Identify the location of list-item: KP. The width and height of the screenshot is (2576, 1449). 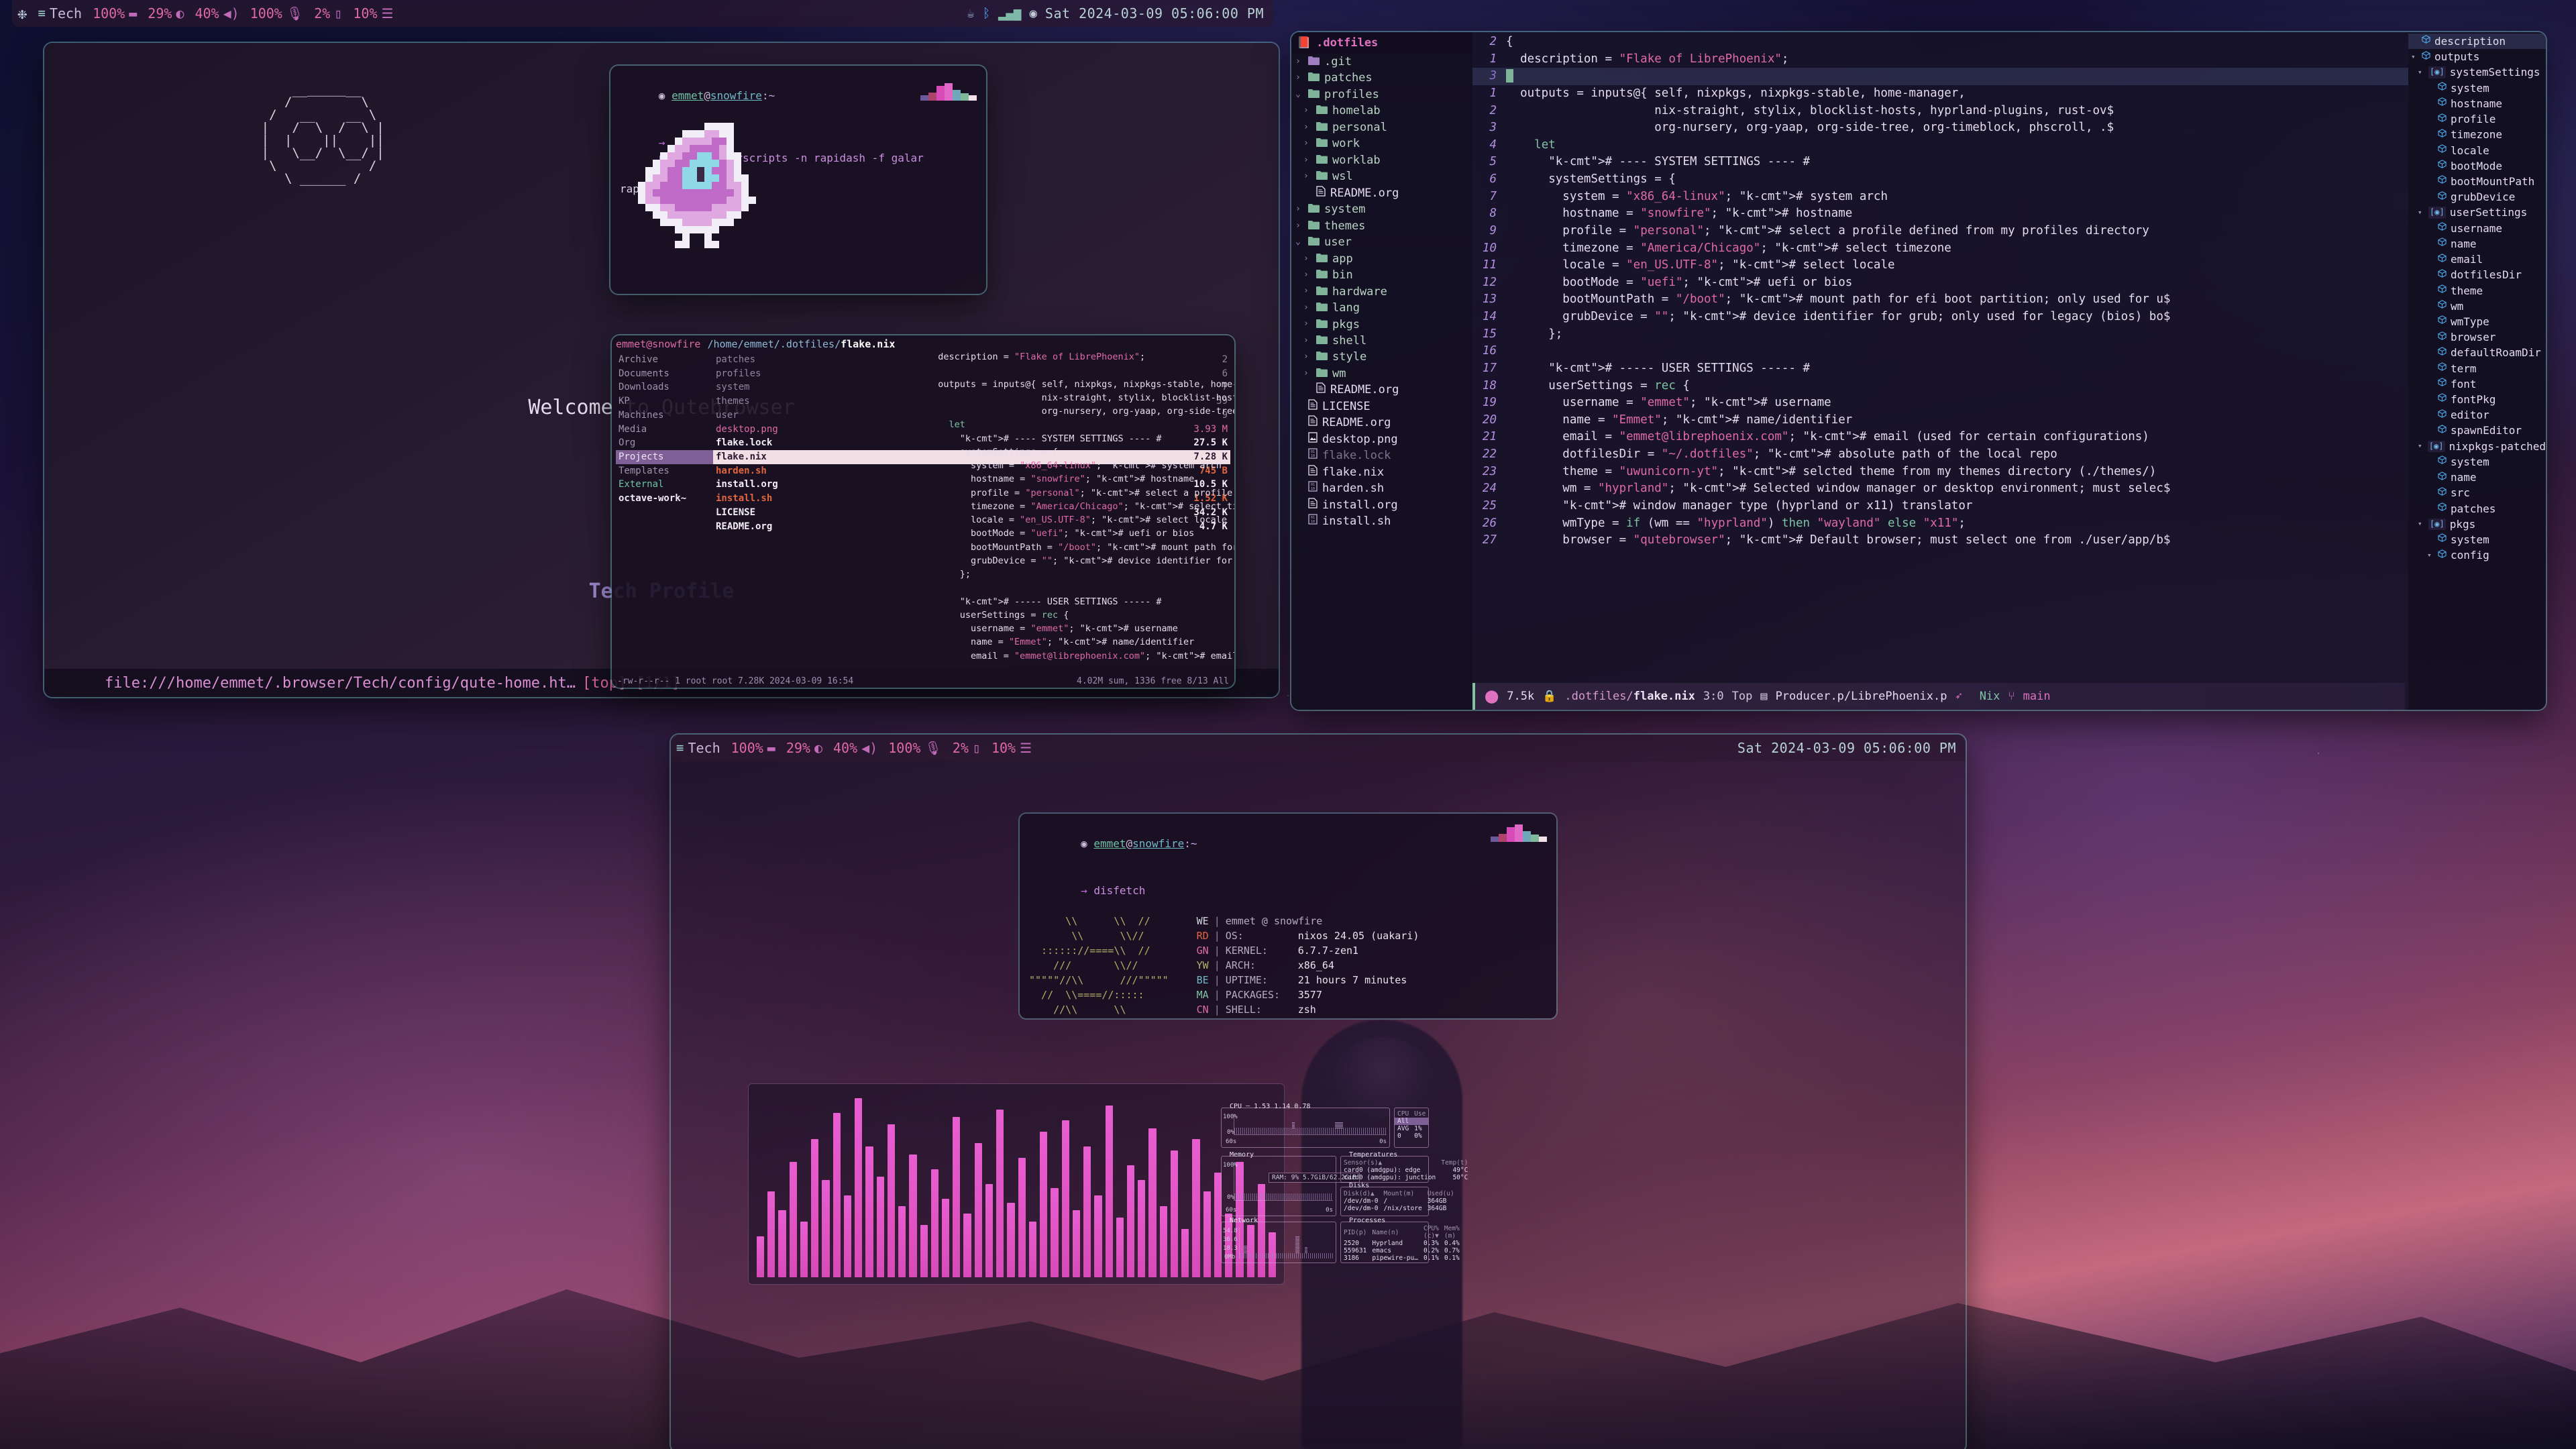
(664, 401).